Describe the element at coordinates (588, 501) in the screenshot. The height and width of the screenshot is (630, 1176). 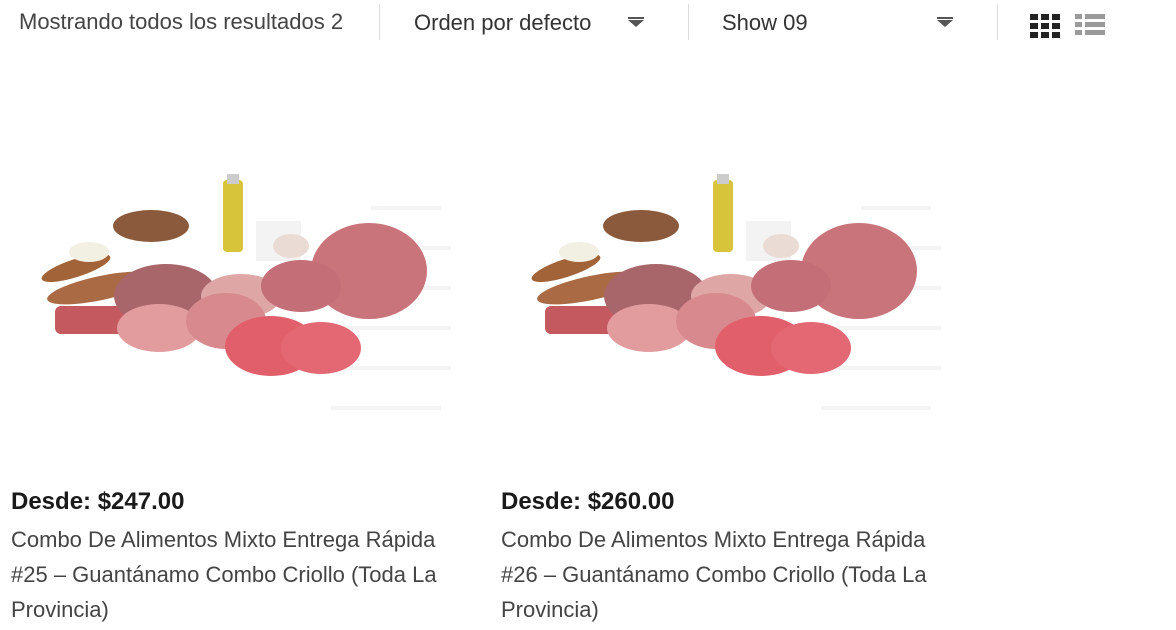
I see `product-price: Desde: $260.00` at that location.